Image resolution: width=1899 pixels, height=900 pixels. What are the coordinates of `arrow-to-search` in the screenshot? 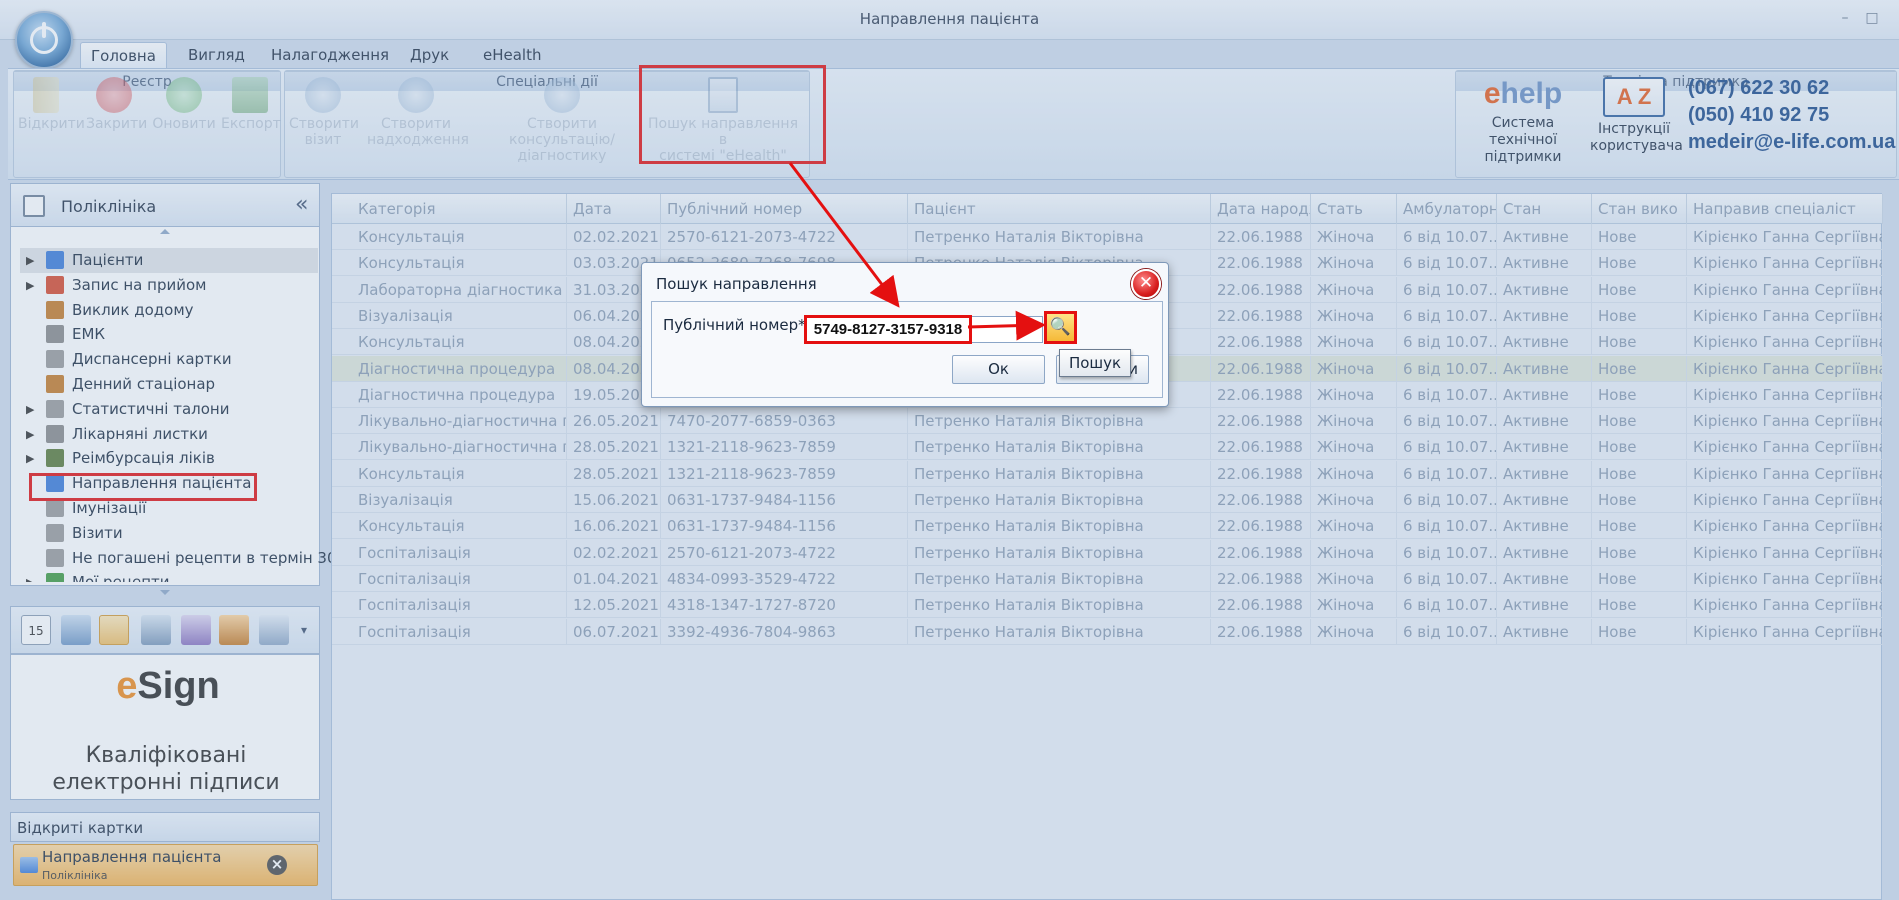 It's located at (1006, 325).